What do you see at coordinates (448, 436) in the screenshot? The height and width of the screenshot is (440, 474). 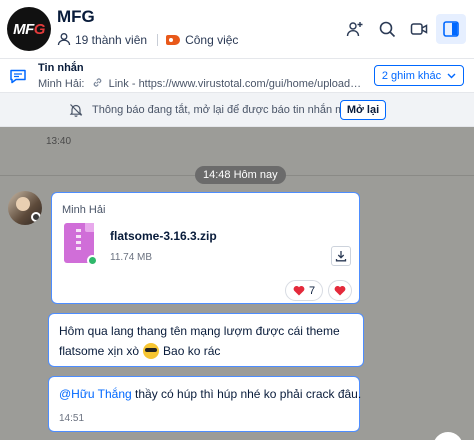 I see `scroll-to-bottom-button` at bounding box center [448, 436].